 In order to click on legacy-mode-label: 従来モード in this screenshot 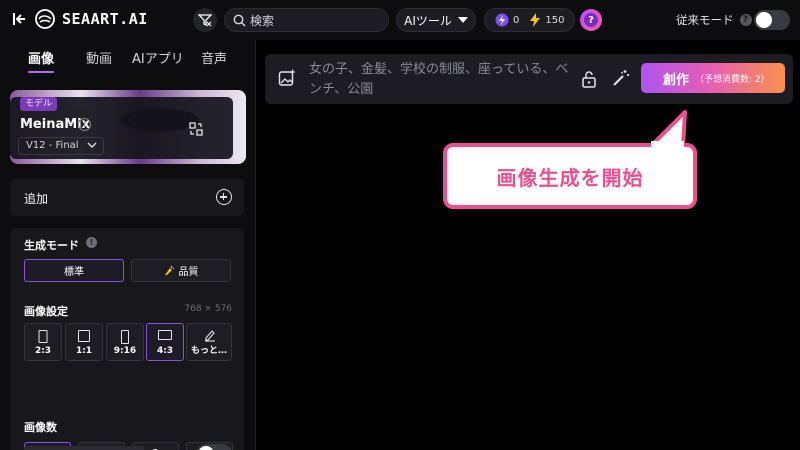, I will do `click(705, 20)`.